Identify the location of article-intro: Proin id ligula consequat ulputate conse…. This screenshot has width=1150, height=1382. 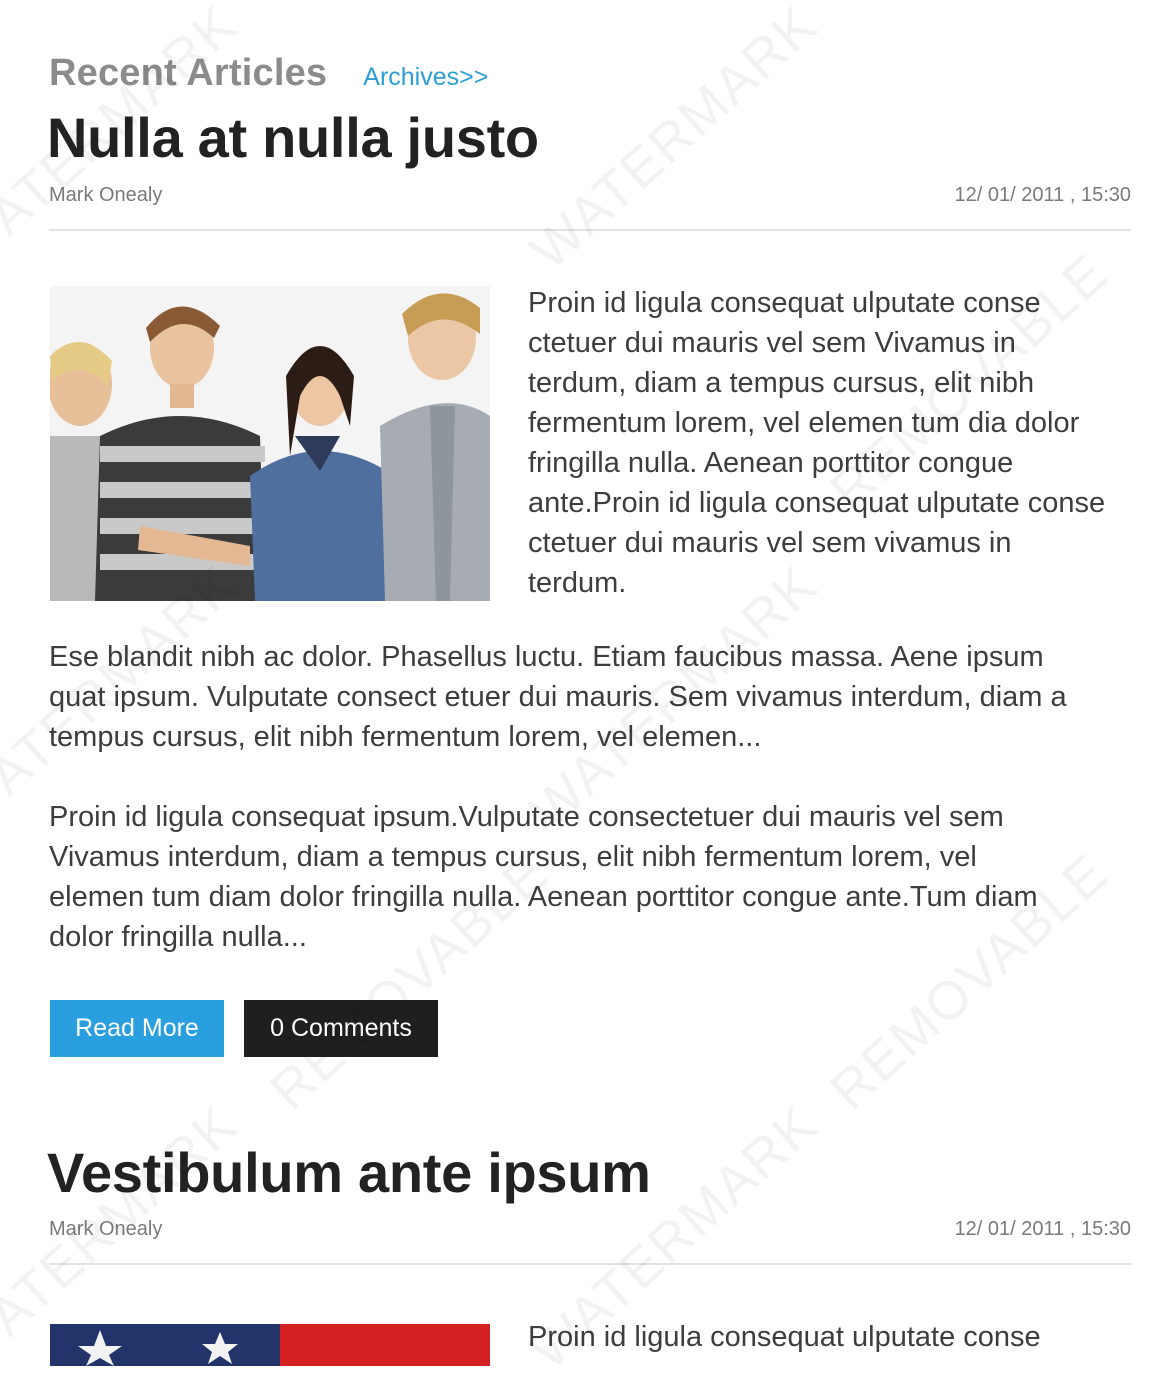
(817, 443).